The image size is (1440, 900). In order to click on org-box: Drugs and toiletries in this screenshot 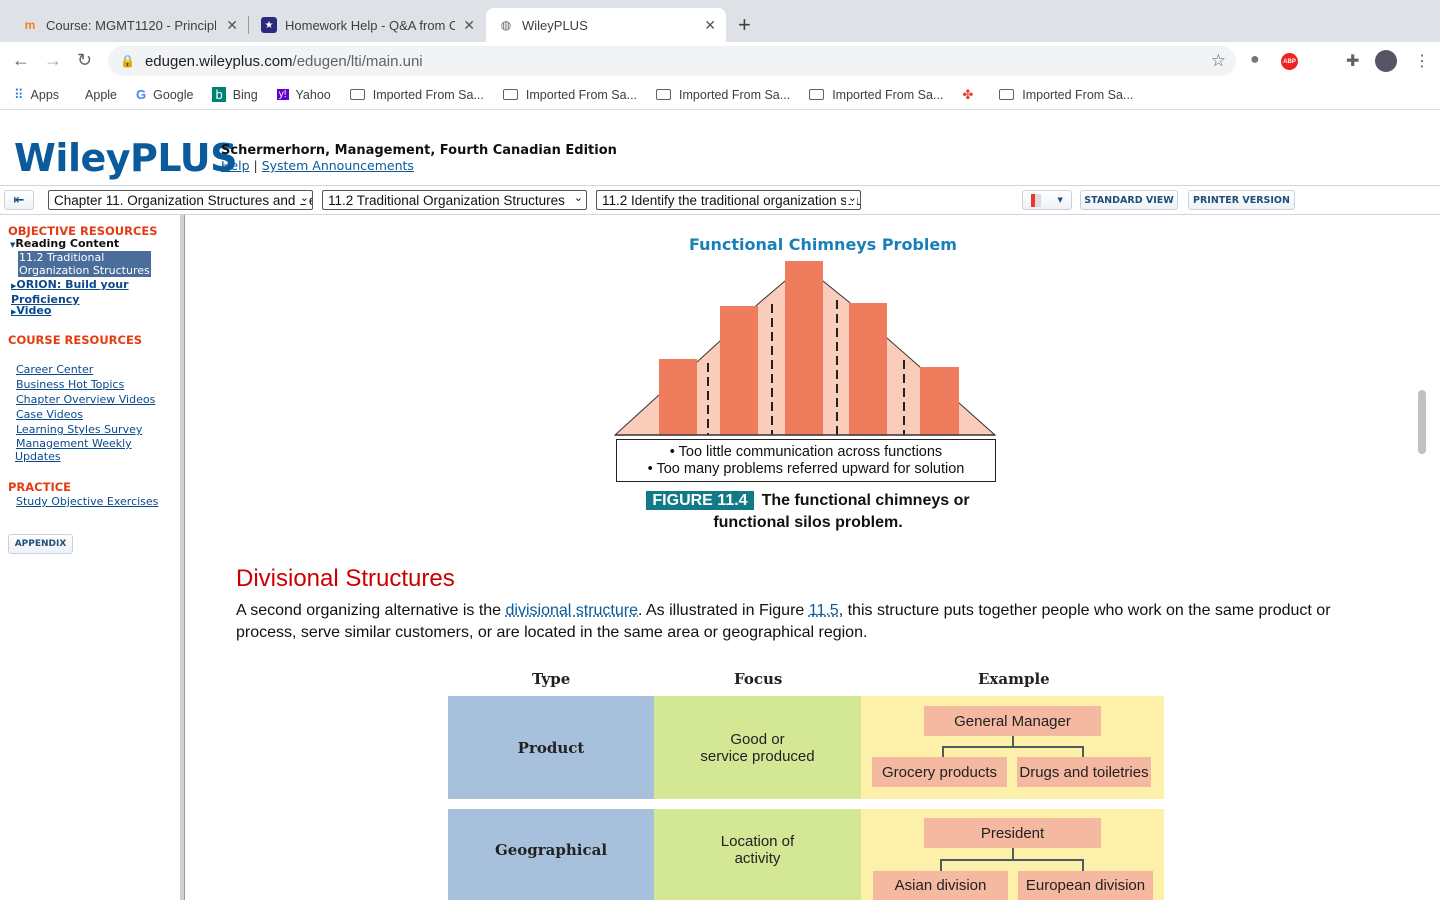, I will do `click(1084, 772)`.